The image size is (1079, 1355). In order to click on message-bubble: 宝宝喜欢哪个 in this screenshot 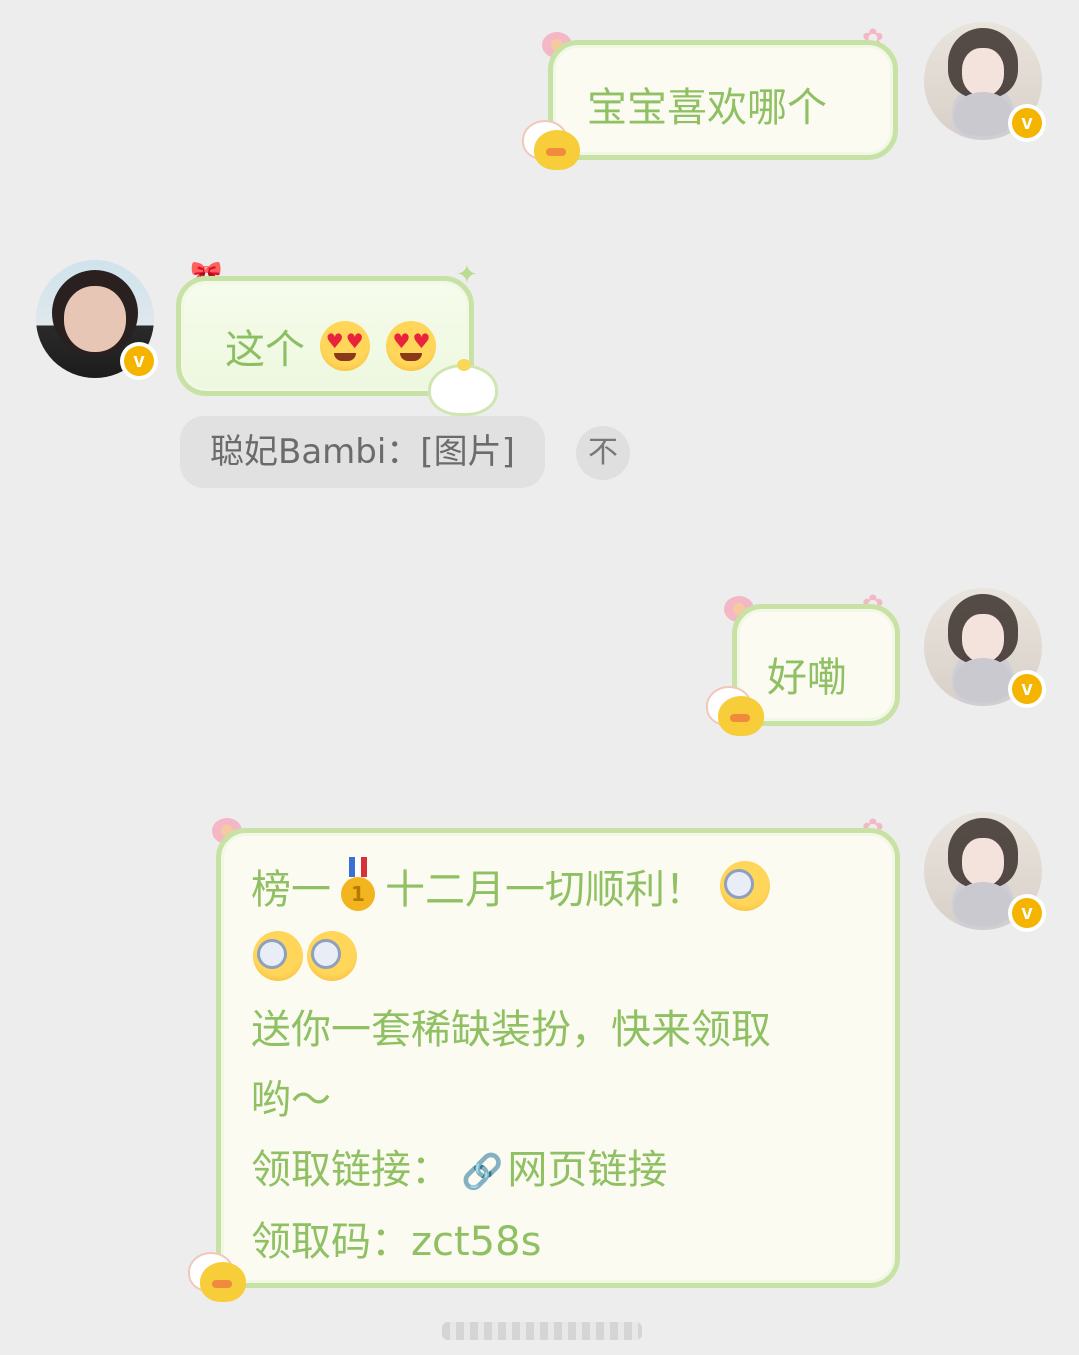, I will do `click(723, 100)`.